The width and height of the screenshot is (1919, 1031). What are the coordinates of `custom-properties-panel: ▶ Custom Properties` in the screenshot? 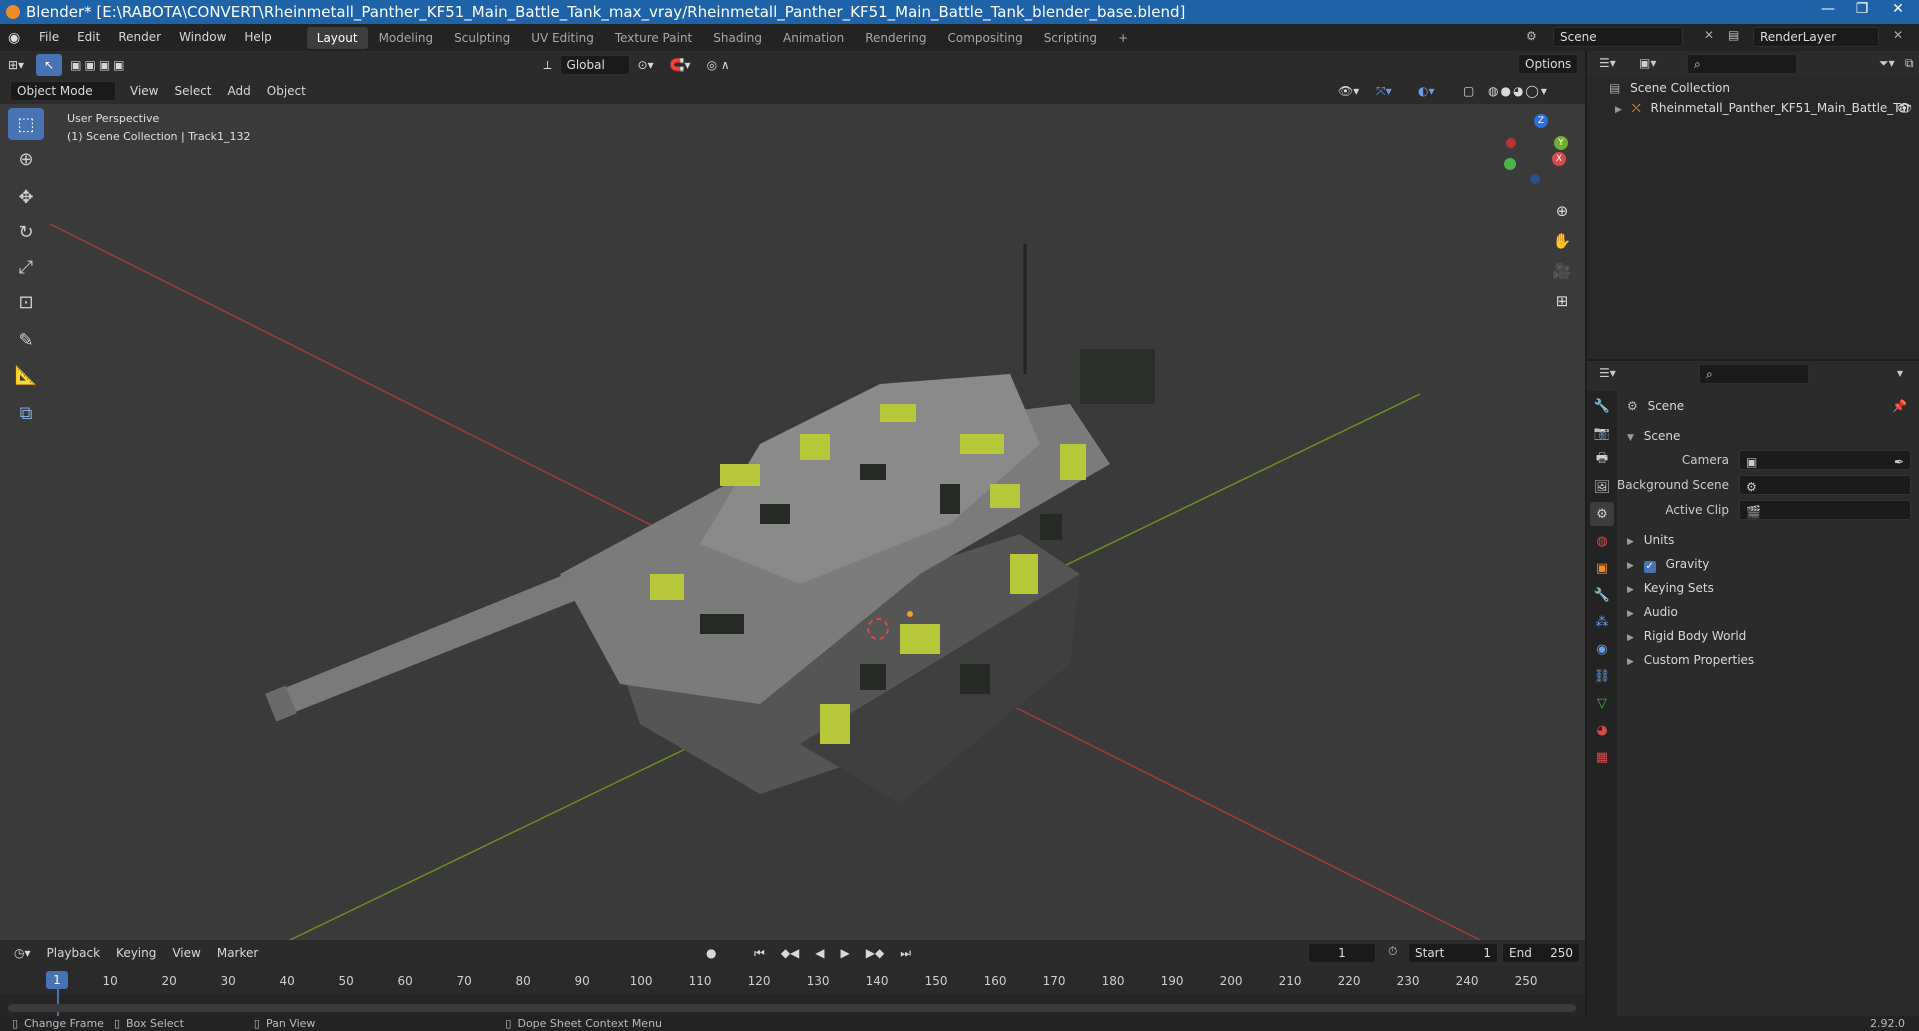 It's located at (1769, 660).